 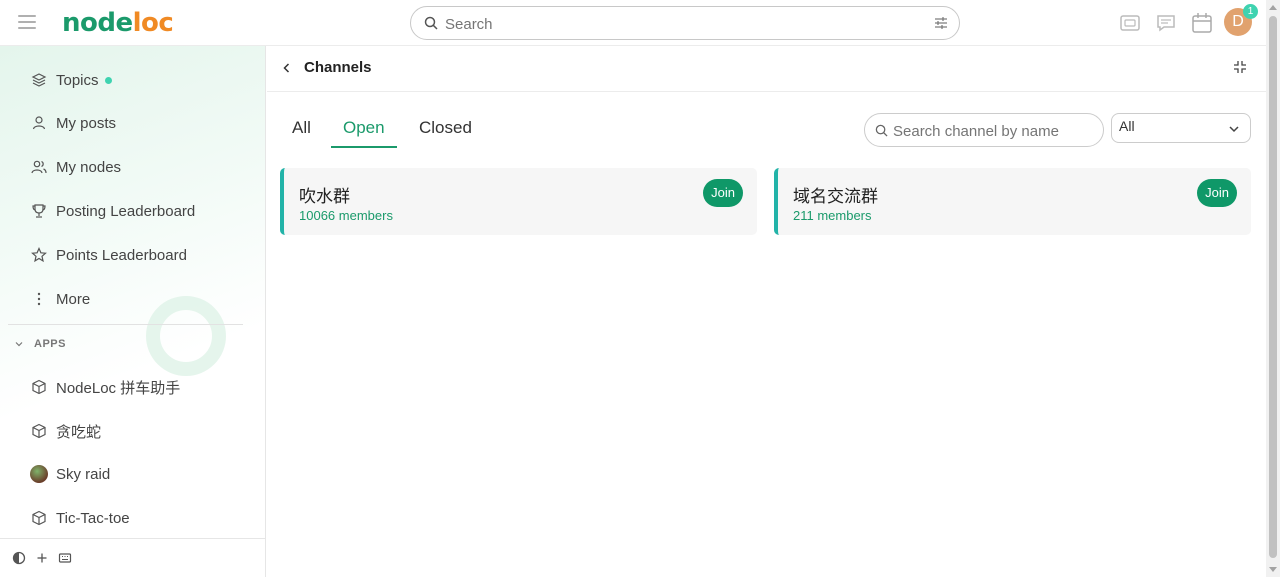 I want to click on sidebar-item-label: Tic-Tac-toe, so click(x=93, y=518).